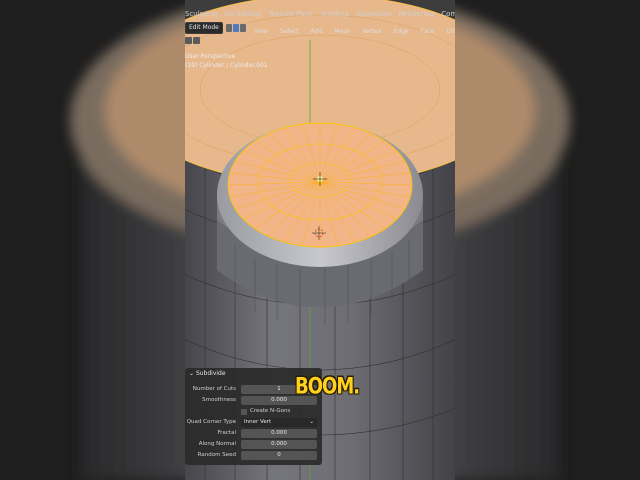 The image size is (640, 480). I want to click on random-seed-label: Random Seed, so click(216, 455).